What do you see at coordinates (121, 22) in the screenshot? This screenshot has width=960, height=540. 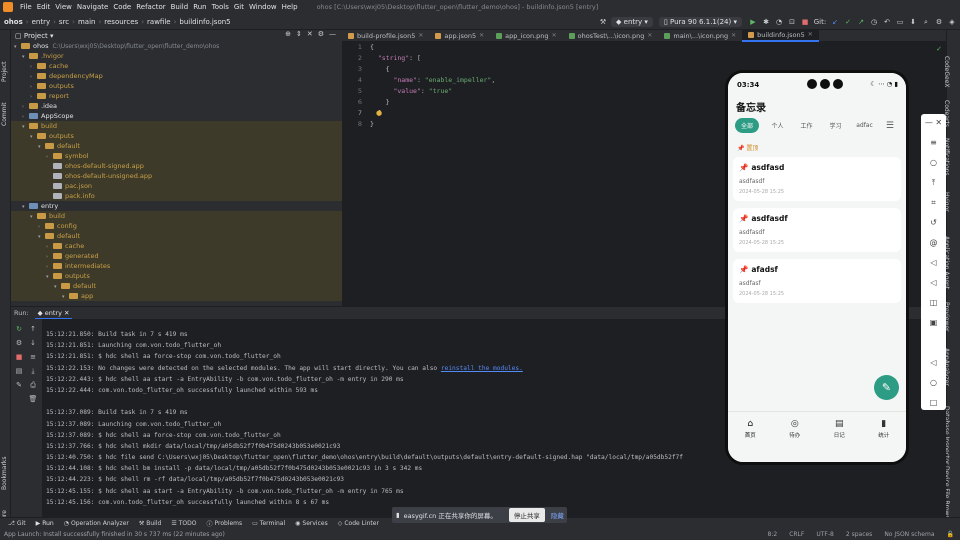 I see `breadcrumb-item: resources` at bounding box center [121, 22].